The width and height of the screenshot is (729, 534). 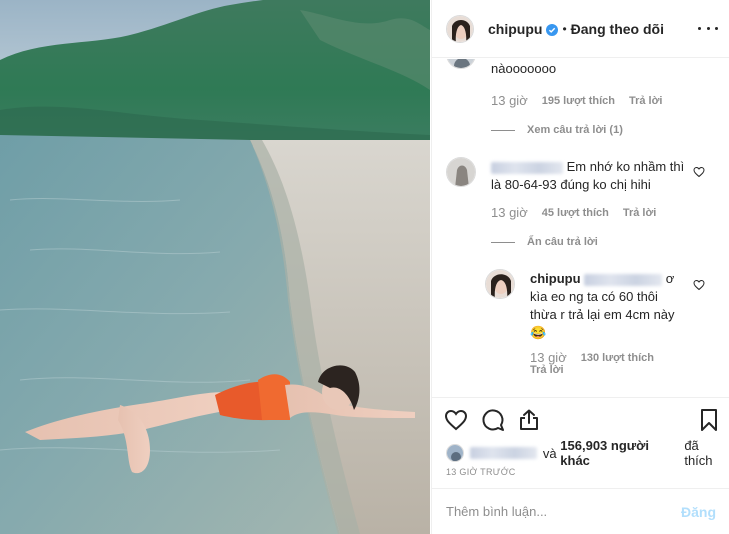 What do you see at coordinates (548, 357) in the screenshot?
I see `reply-time: 13 giờ` at bounding box center [548, 357].